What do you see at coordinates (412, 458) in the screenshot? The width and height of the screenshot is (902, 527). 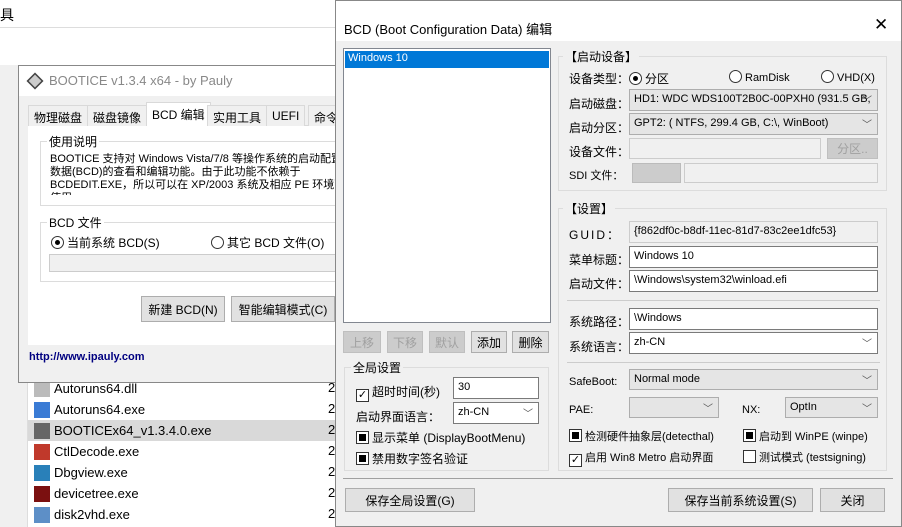 I see `disable-integrity-checkbox: 禁用数字签名验证` at bounding box center [412, 458].